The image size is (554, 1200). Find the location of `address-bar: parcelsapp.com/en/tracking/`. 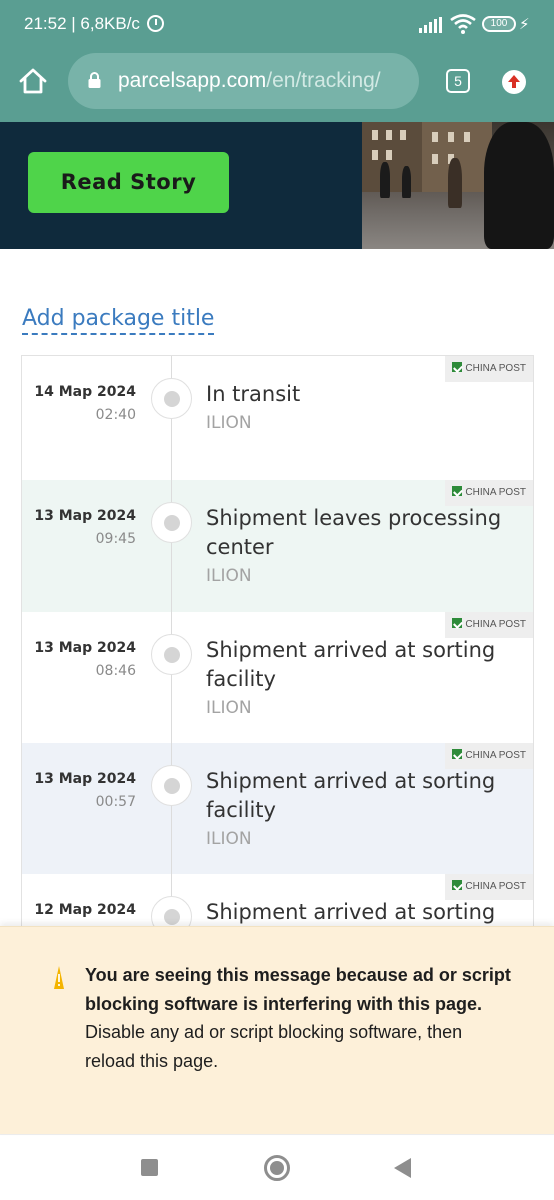

address-bar: parcelsapp.com/en/tracking/ is located at coordinates (243, 81).